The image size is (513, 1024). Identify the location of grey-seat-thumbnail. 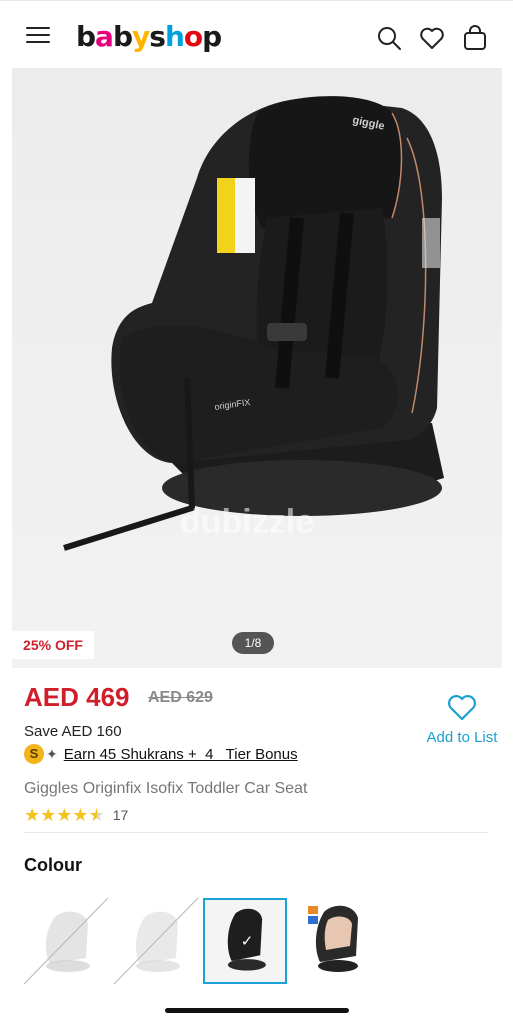
(66, 941).